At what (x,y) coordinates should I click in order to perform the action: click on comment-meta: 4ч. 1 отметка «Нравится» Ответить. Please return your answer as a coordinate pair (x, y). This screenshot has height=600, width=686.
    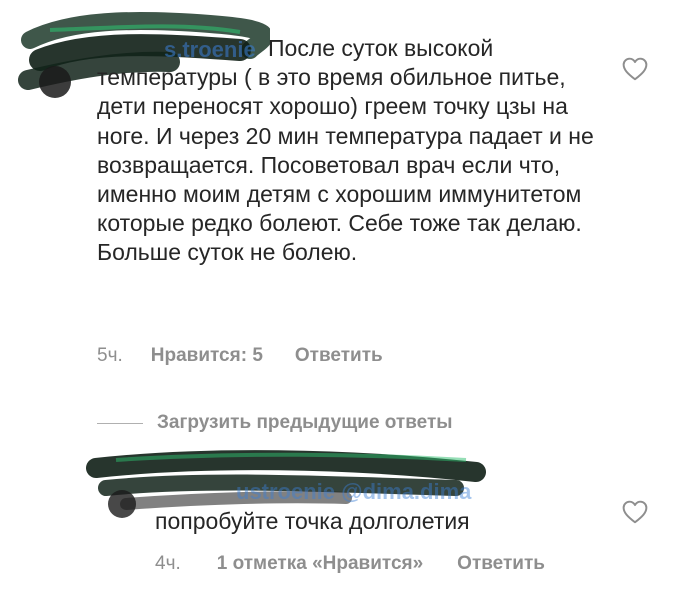
    Looking at the image, I should click on (350, 564).